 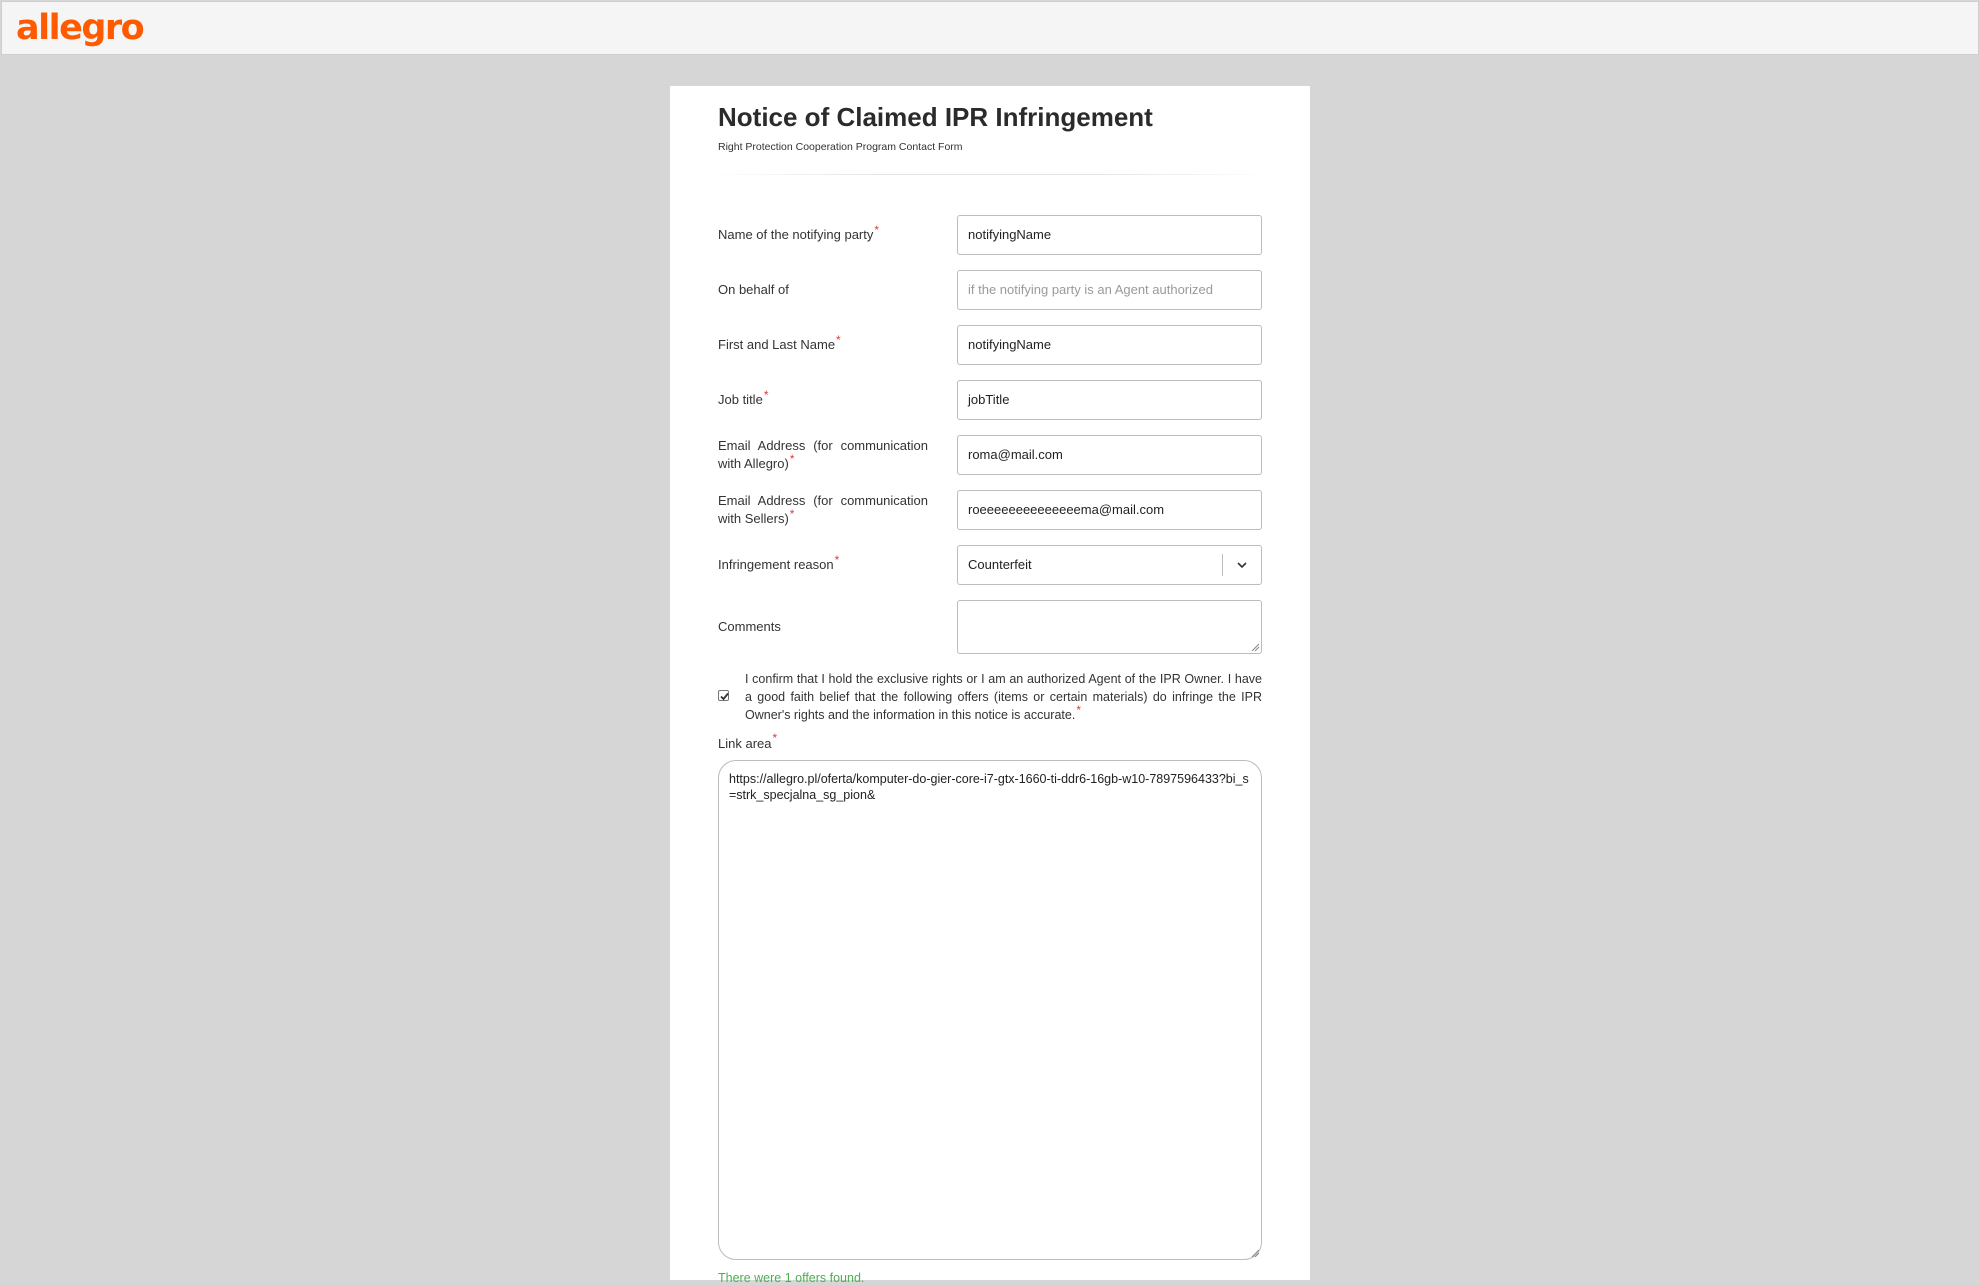 I want to click on link-area-label: Link area*, so click(x=748, y=741).